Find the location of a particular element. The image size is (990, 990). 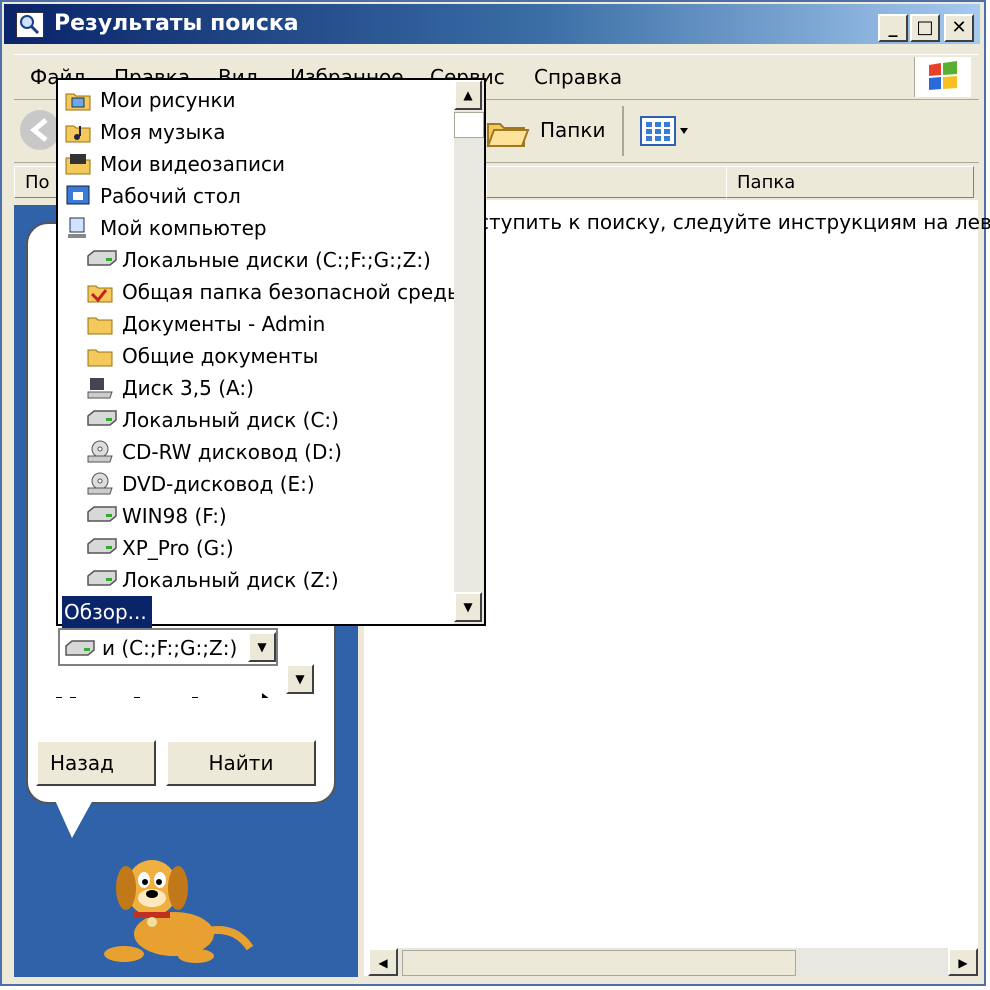

dropdown-item-label: Моя музыка is located at coordinates (163, 132).